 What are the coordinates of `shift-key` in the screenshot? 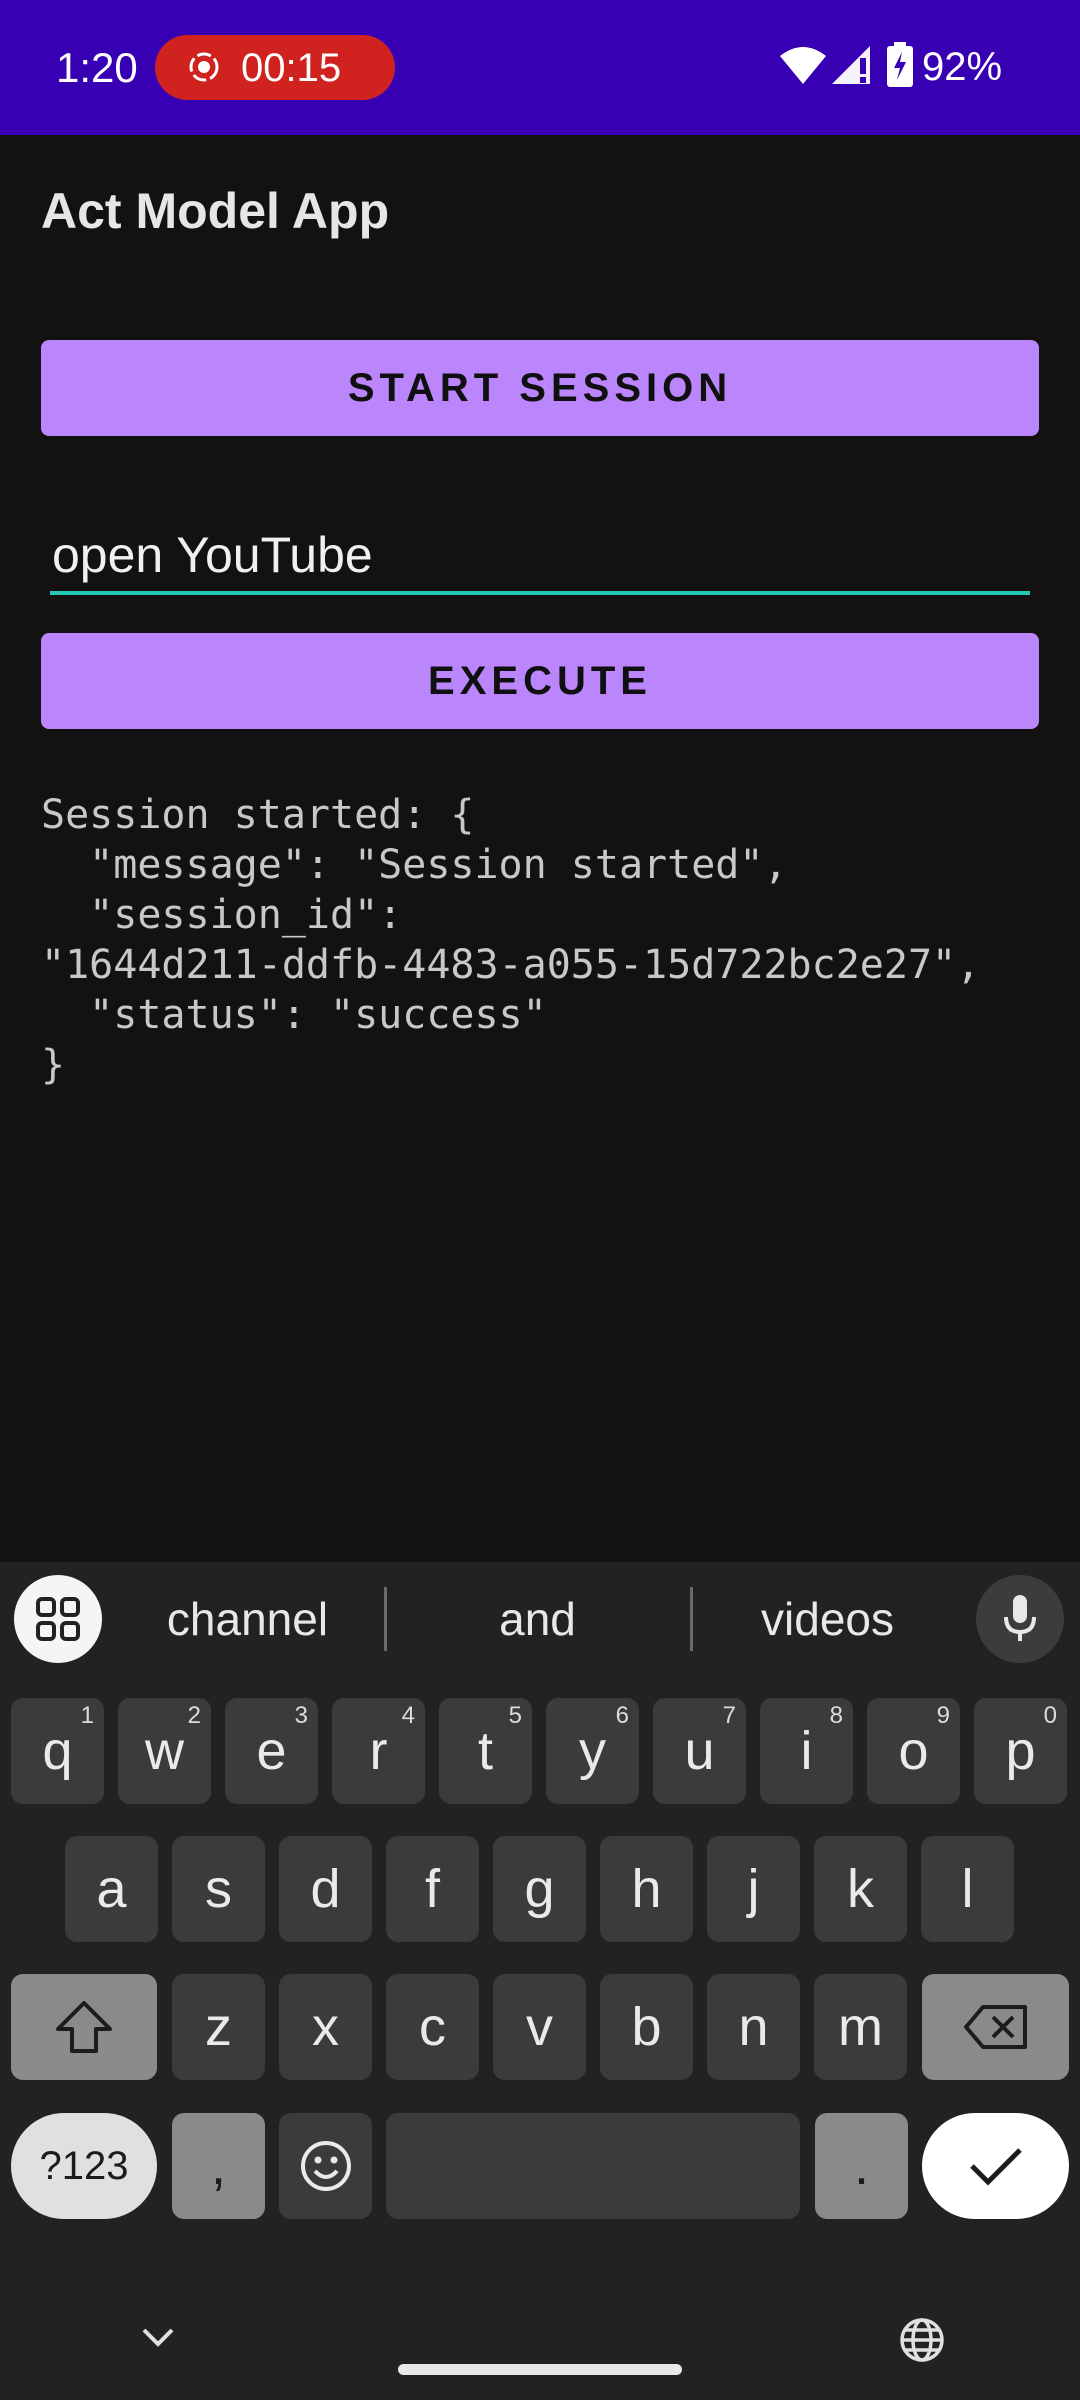 It's located at (84, 2027).